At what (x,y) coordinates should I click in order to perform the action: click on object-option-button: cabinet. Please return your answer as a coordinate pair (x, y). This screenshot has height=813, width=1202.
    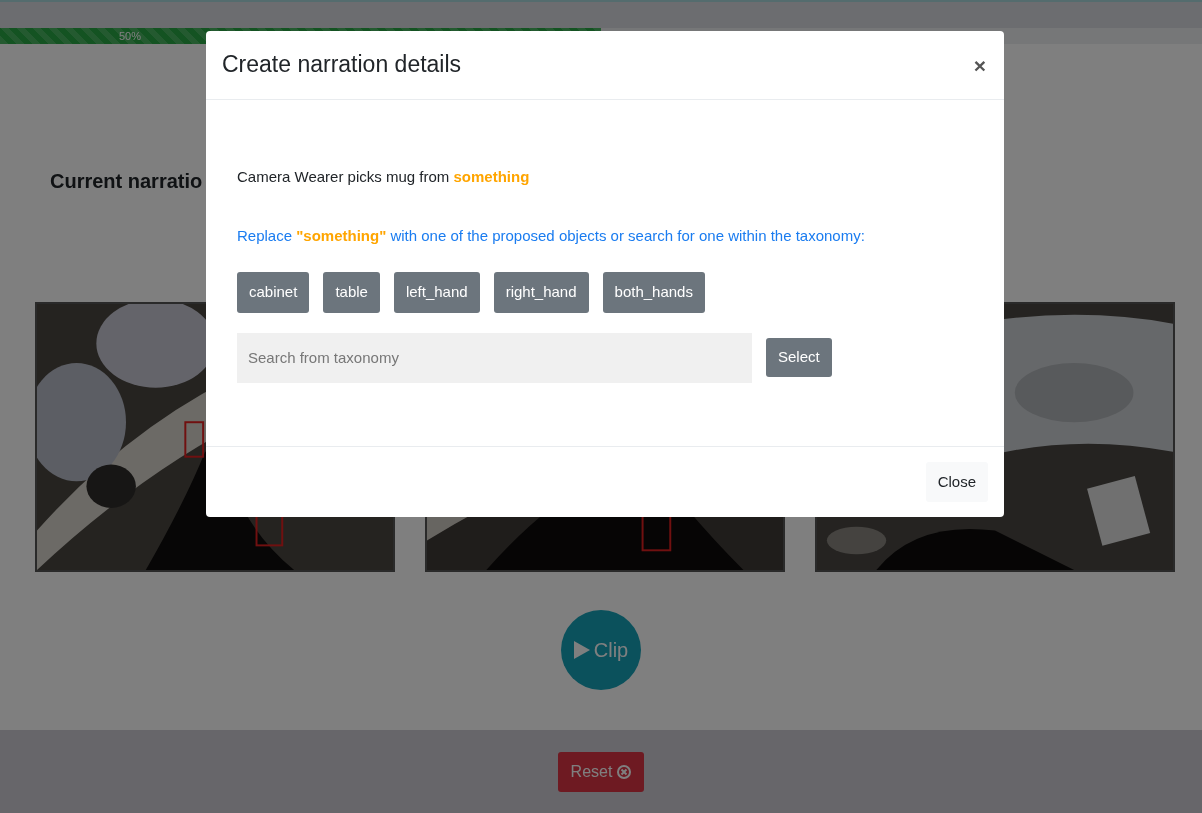
    Looking at the image, I should click on (273, 292).